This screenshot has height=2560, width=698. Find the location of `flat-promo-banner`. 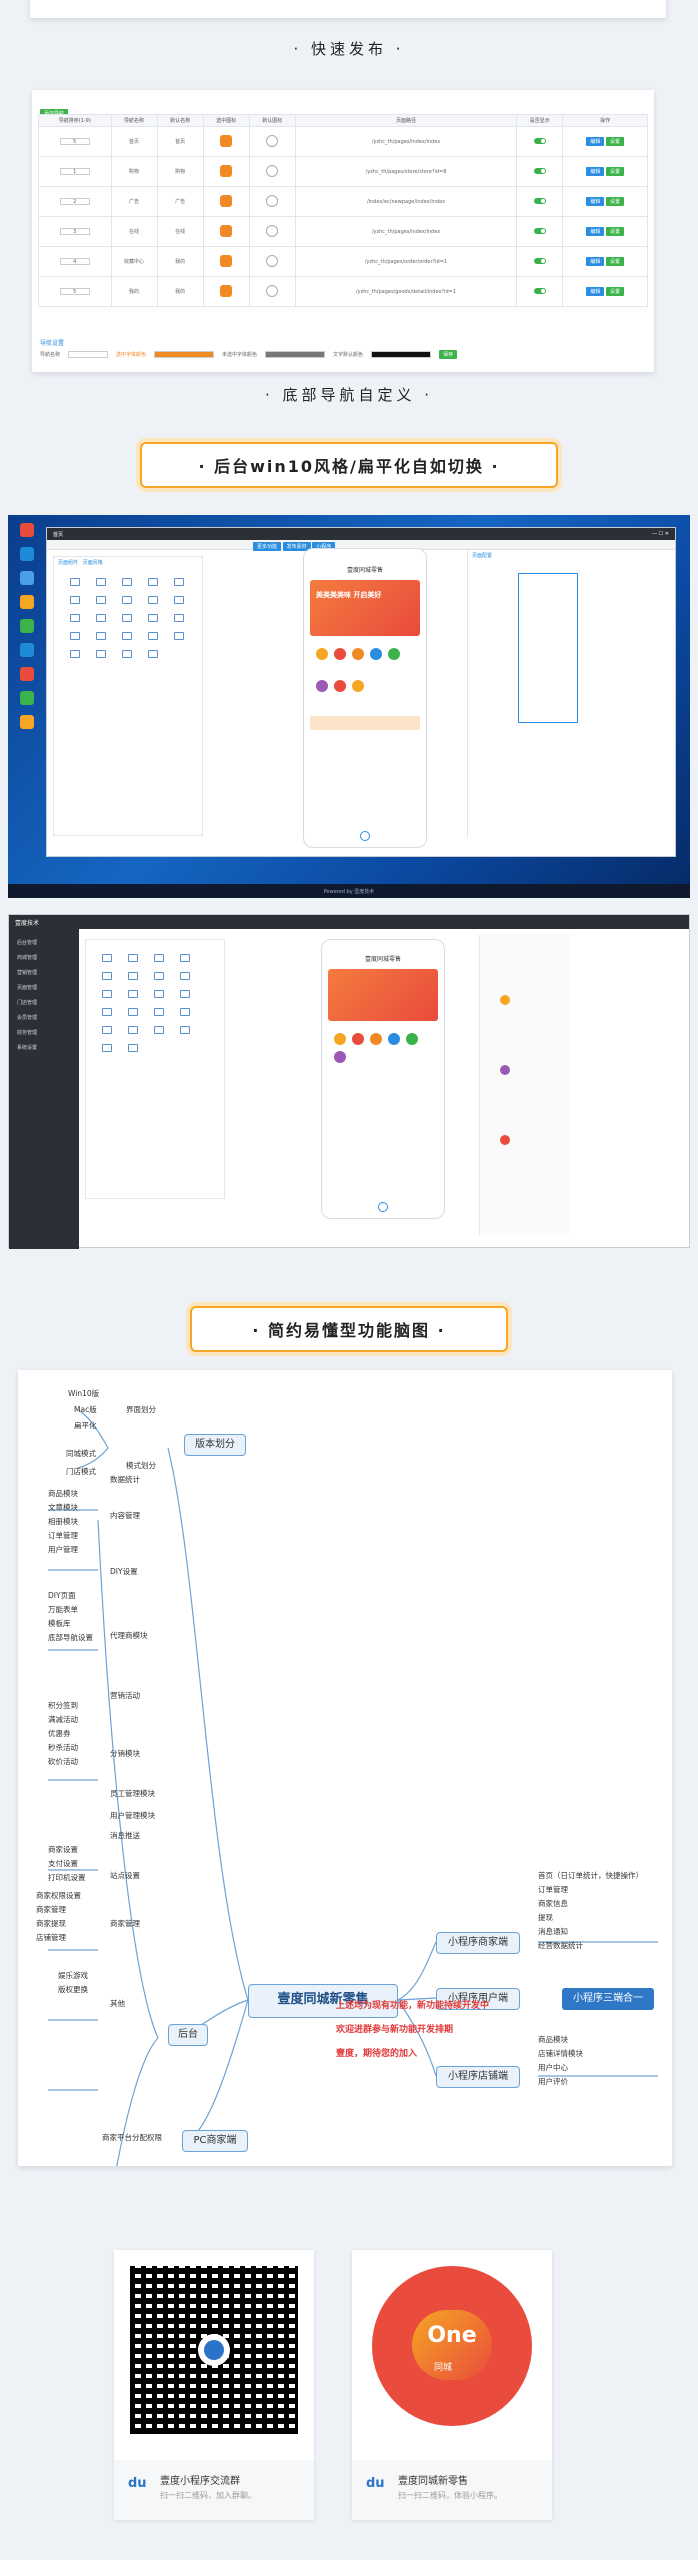

flat-promo-banner is located at coordinates (383, 995).